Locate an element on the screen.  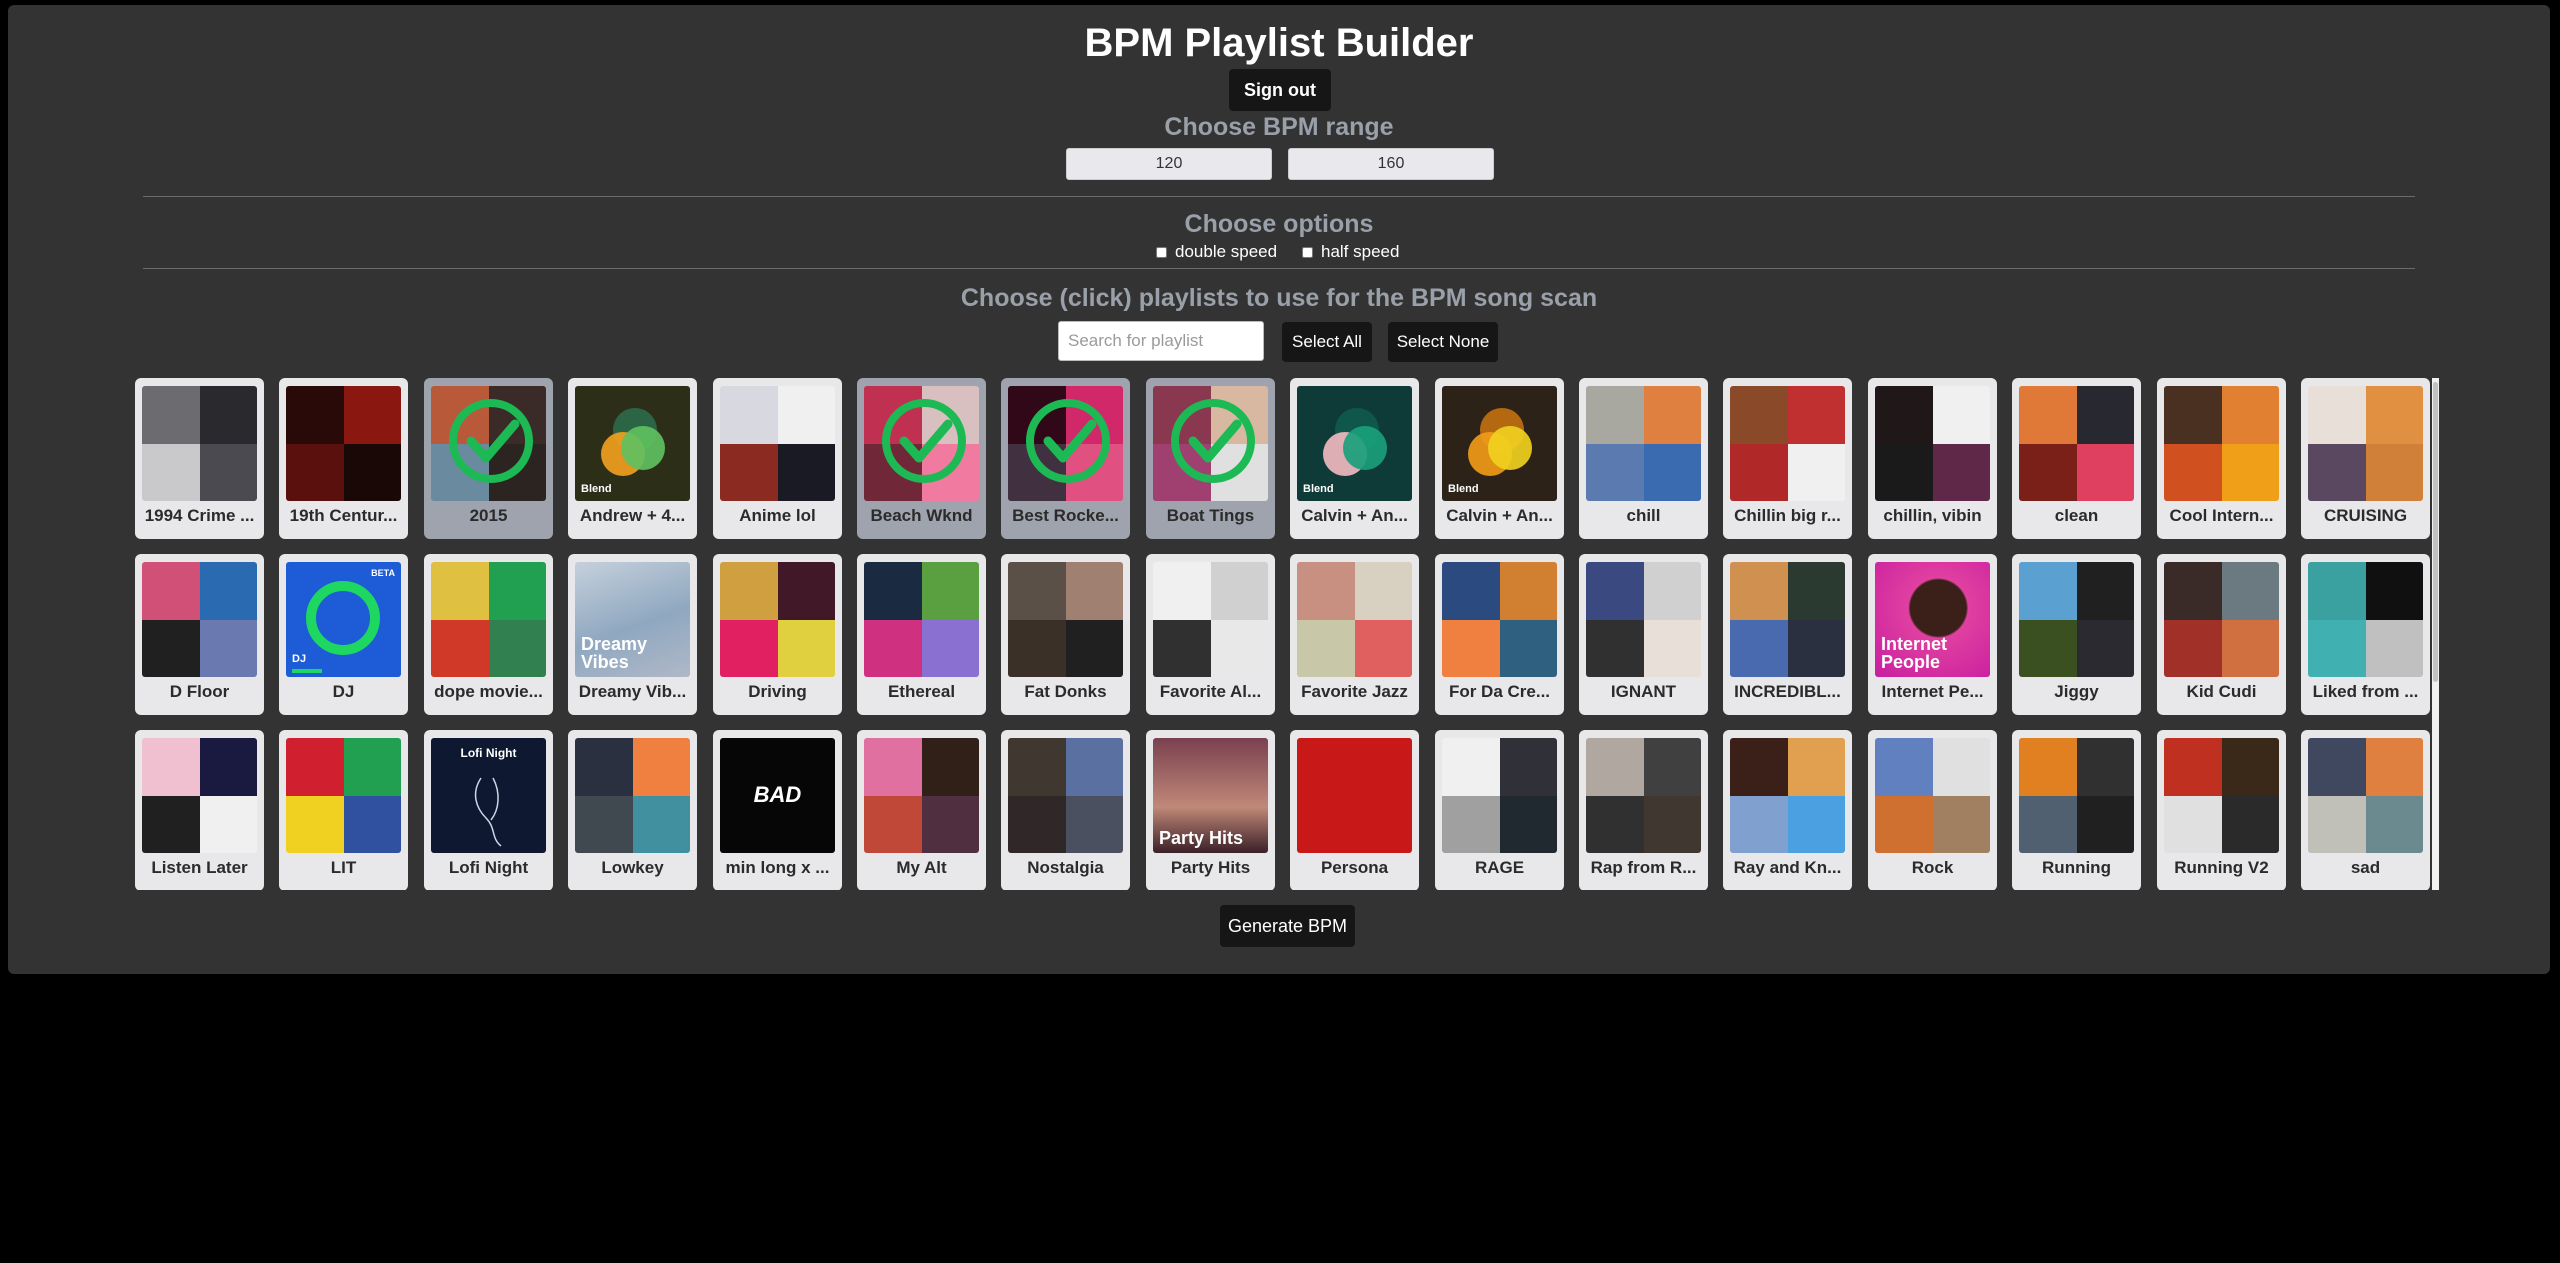
playlist-card: Lofi Night Lofi Night is located at coordinates (488, 810).